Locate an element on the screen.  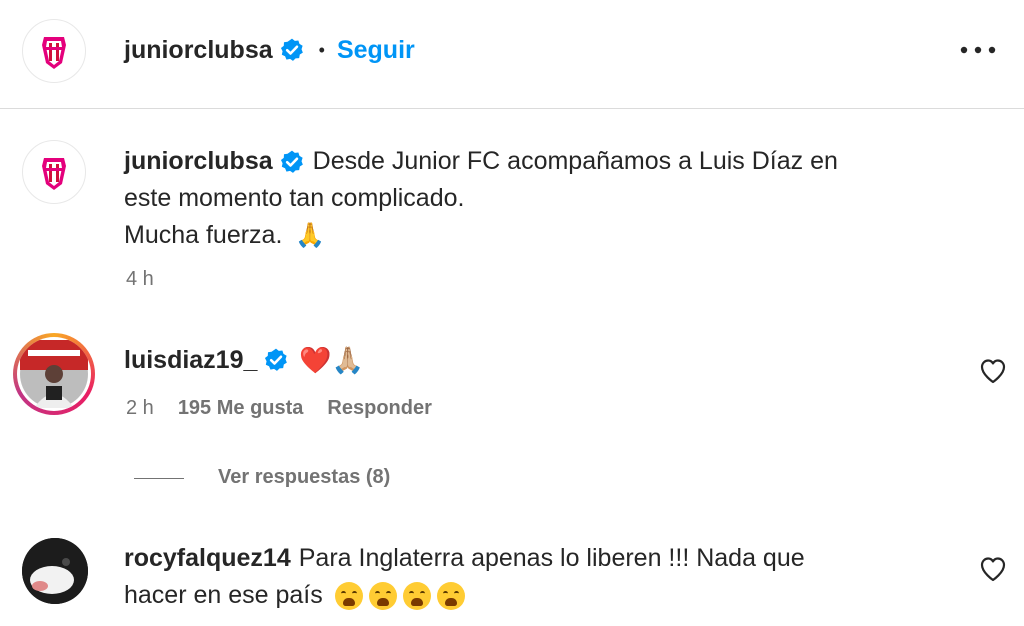
club-avatar is located at coordinates (54, 51).